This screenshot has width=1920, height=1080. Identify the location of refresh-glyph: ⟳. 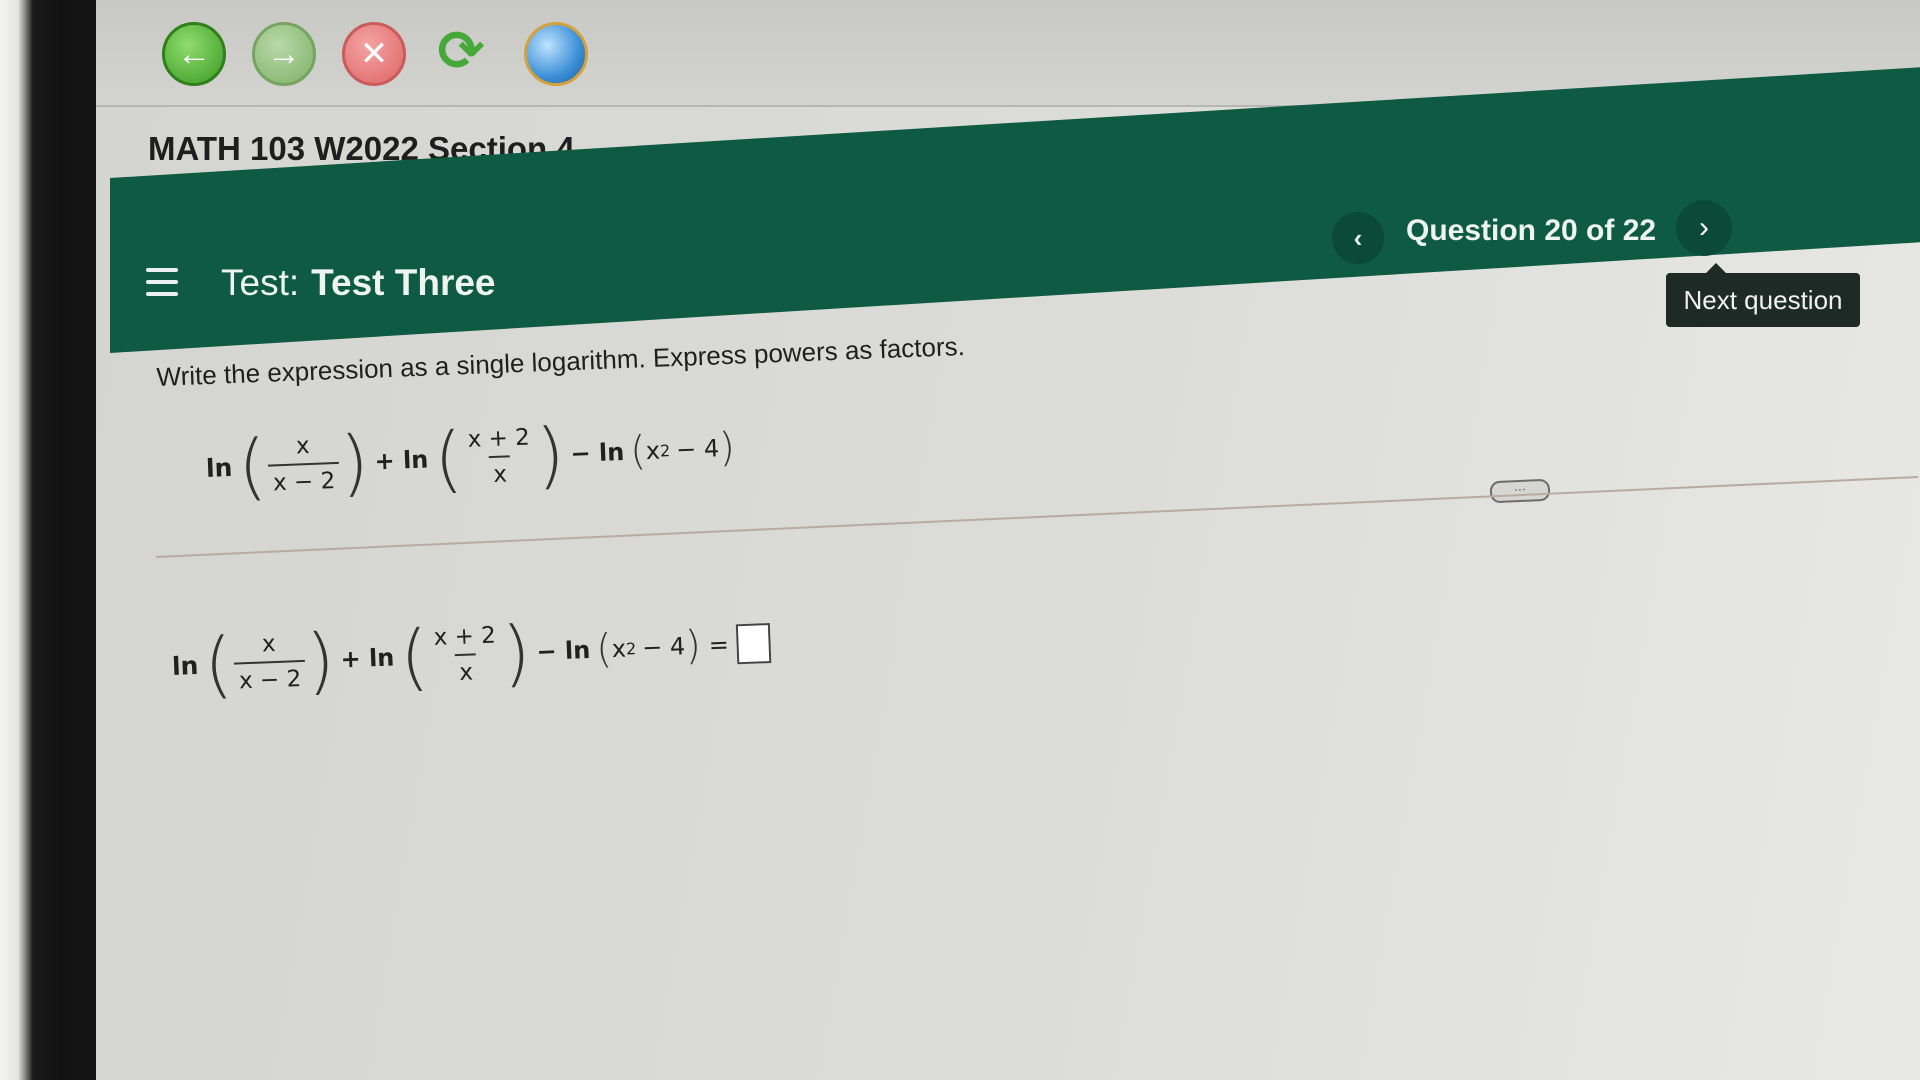
(461, 50).